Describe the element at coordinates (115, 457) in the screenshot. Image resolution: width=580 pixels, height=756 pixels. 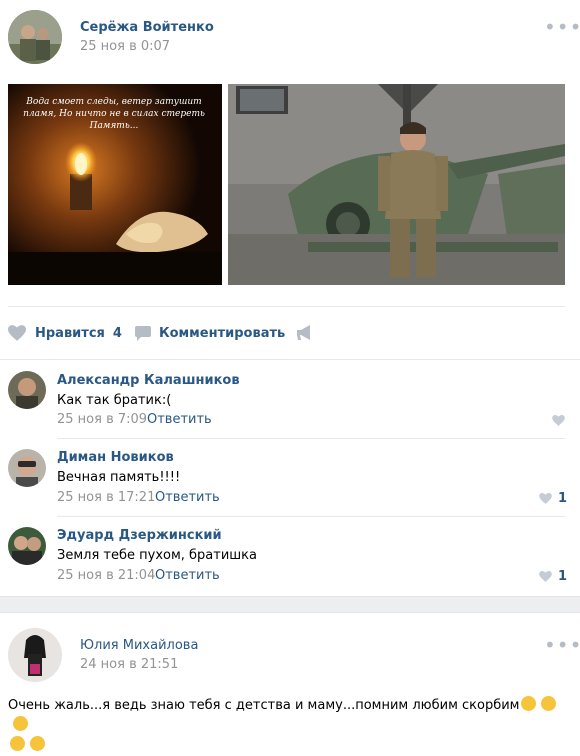
I see `comment-author: Диман Новиков` at that location.